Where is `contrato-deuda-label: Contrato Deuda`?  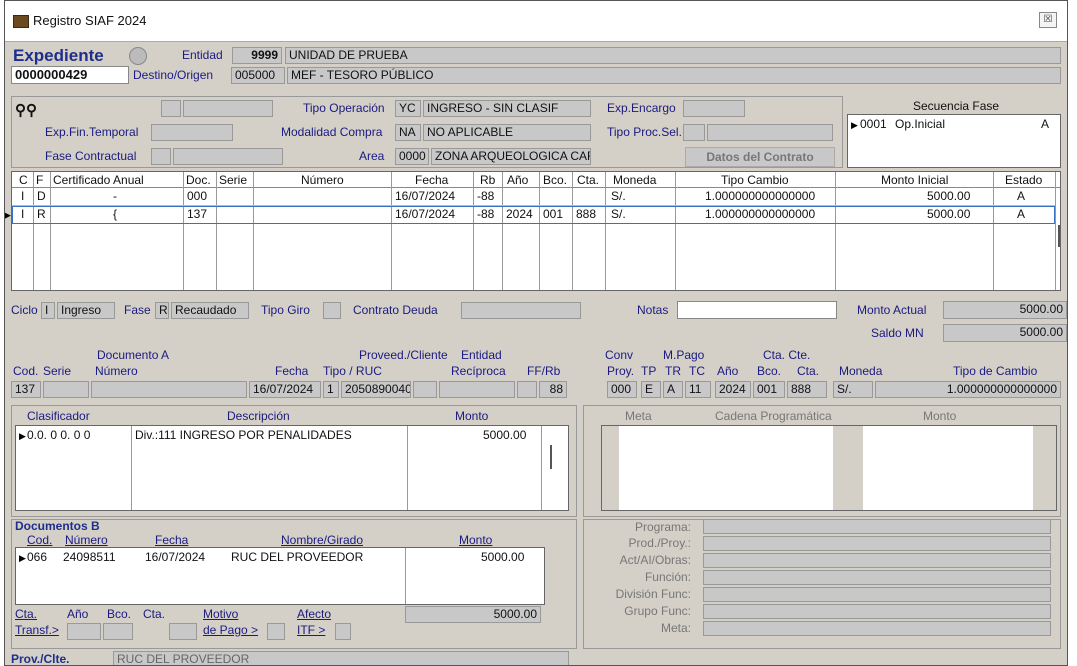
contrato-deuda-label: Contrato Deuda is located at coordinates (395, 310).